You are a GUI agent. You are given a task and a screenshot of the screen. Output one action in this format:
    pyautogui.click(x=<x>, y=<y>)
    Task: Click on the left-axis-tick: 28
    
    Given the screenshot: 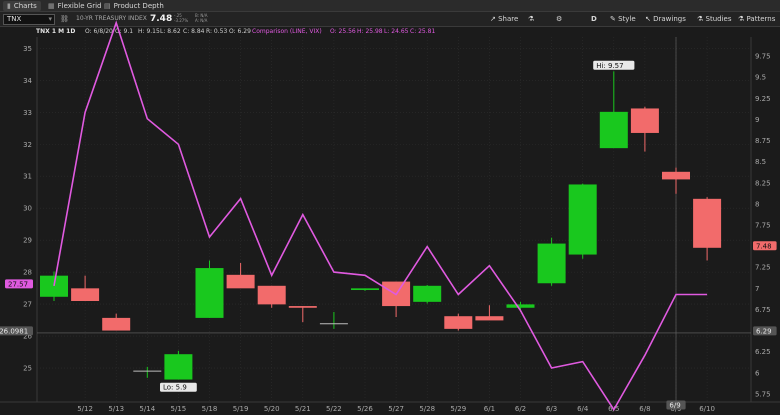 What is the action you would take?
    pyautogui.click(x=27, y=273)
    